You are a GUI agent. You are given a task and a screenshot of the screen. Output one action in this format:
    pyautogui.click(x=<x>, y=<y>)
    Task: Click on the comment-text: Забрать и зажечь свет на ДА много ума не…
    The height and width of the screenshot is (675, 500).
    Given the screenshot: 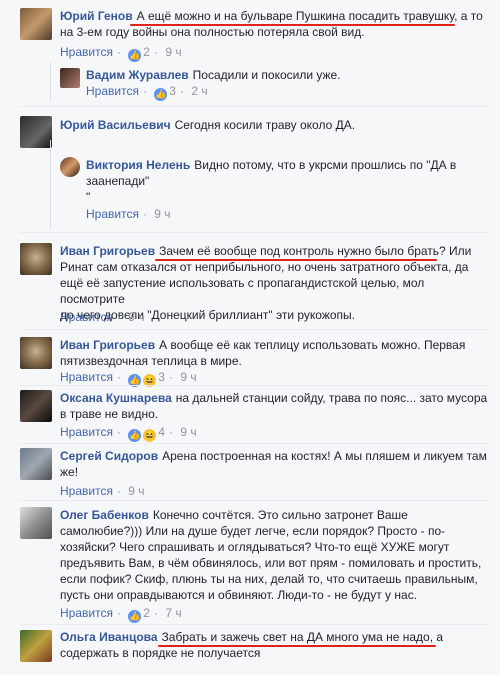 What is the action you would take?
    pyautogui.click(x=302, y=637)
    